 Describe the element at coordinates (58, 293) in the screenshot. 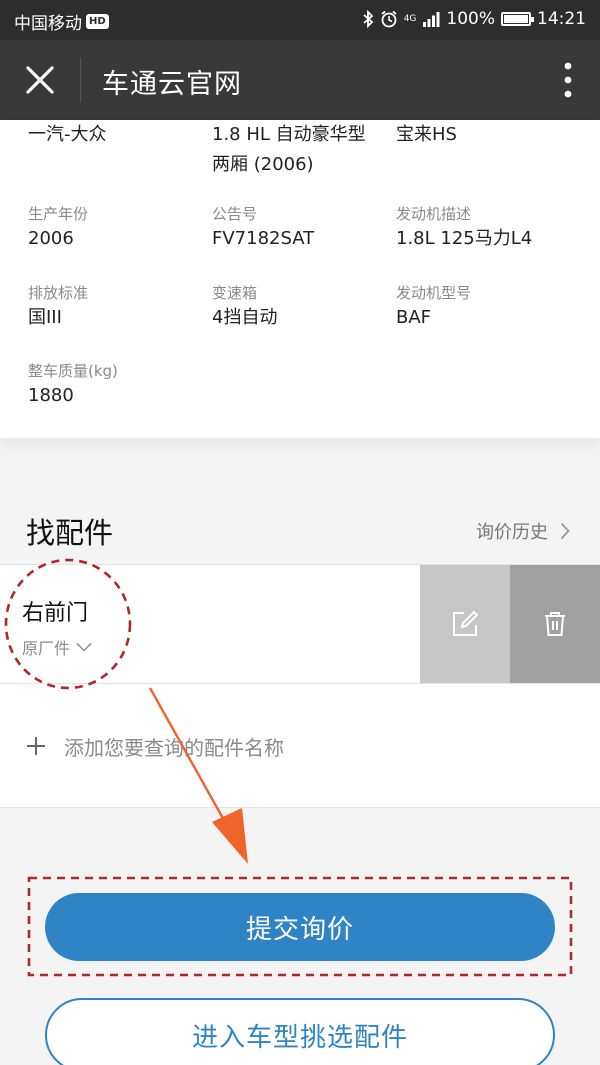

I see `field-label: 排放标准` at that location.